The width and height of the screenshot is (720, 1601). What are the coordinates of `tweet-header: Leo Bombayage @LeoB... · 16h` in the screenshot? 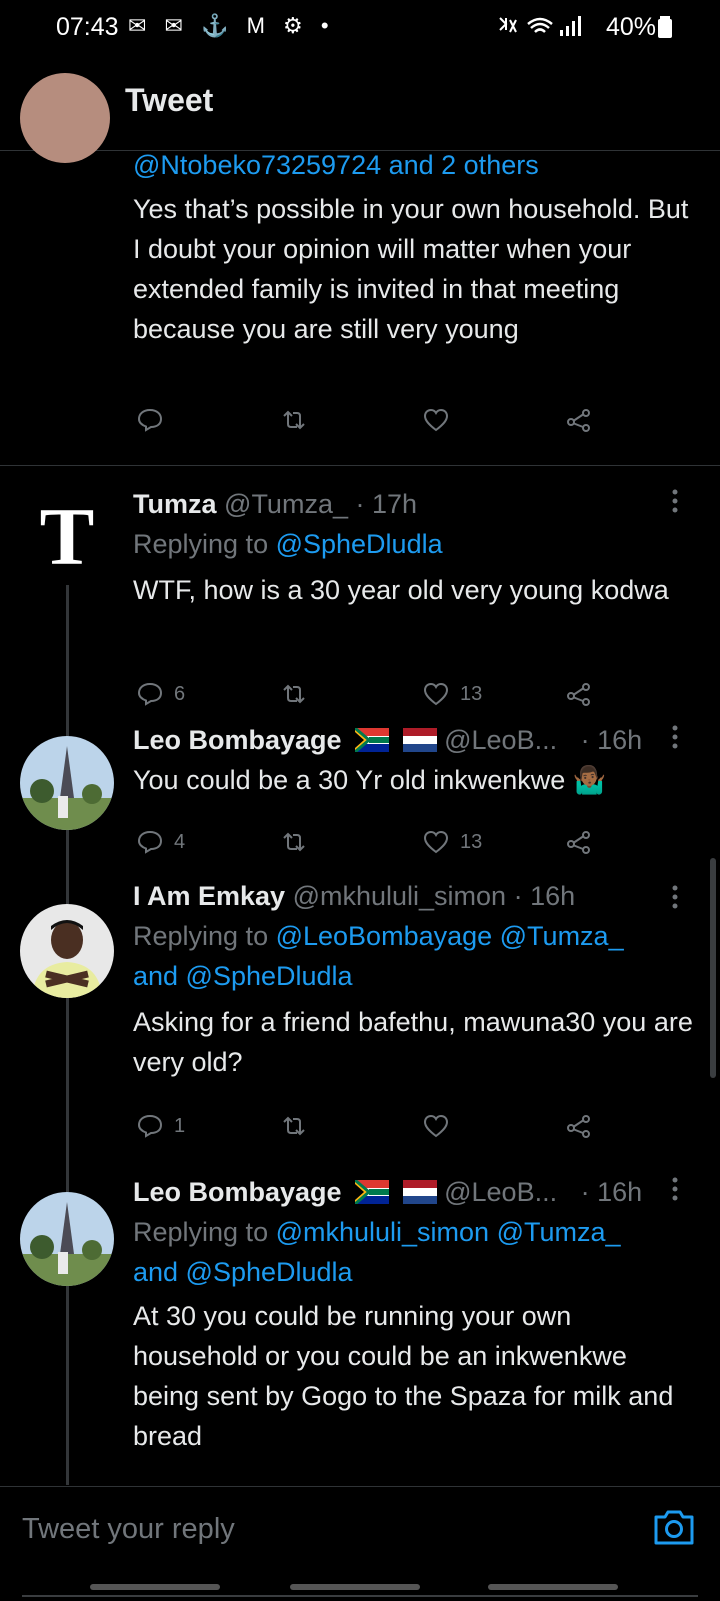 It's located at (387, 1192).